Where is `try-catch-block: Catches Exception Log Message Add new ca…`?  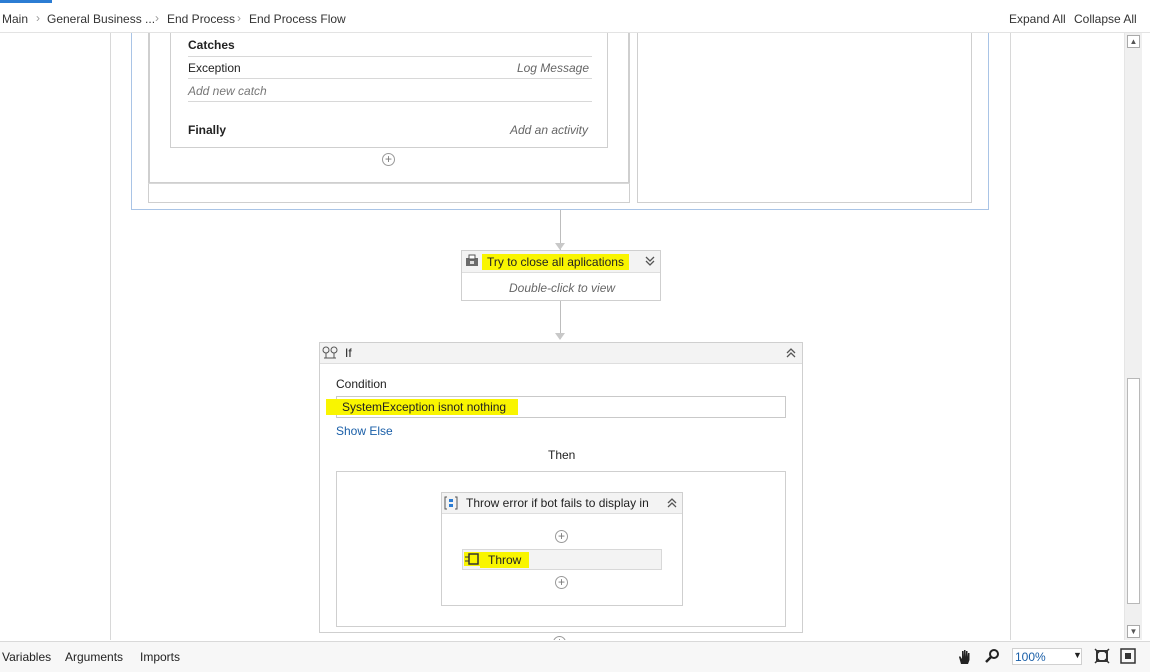
try-catch-block: Catches Exception Log Message Add new ca… is located at coordinates (389, 90).